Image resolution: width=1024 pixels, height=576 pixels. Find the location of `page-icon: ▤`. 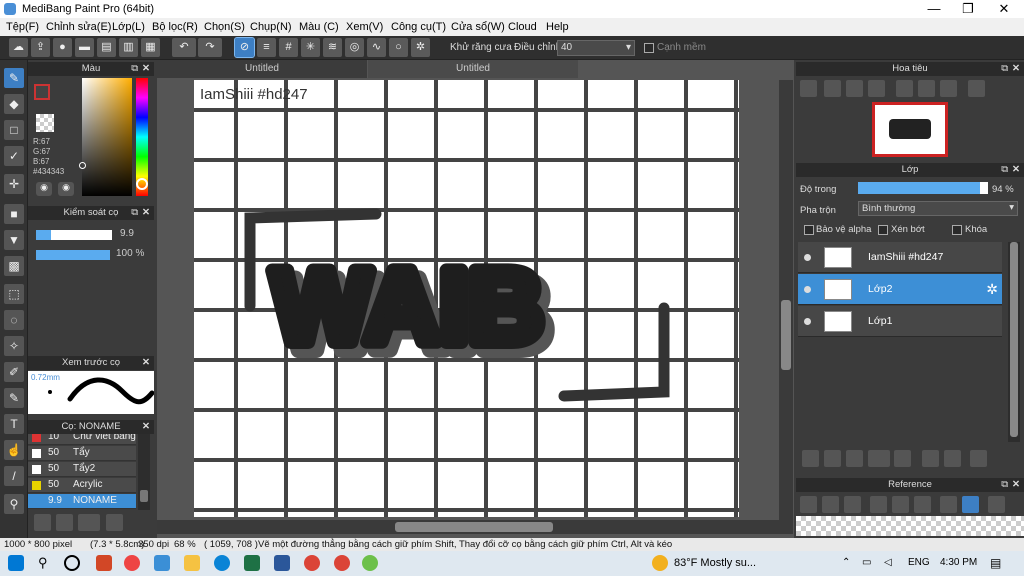

page-icon: ▤ is located at coordinates (106, 47).